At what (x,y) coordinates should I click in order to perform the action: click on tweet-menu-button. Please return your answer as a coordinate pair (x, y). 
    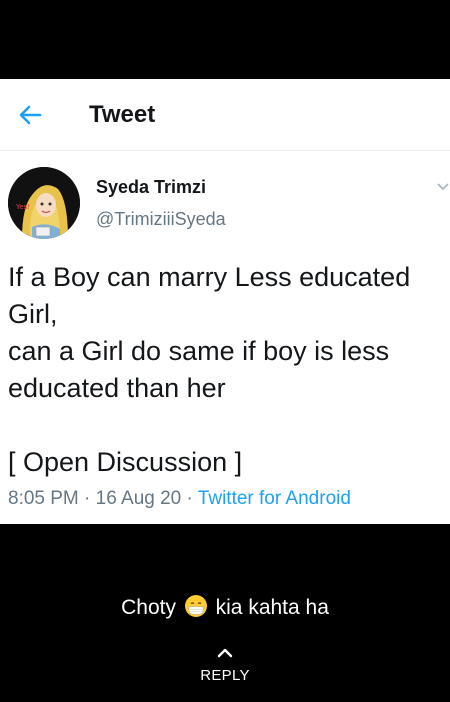
    Looking at the image, I should click on (443, 186).